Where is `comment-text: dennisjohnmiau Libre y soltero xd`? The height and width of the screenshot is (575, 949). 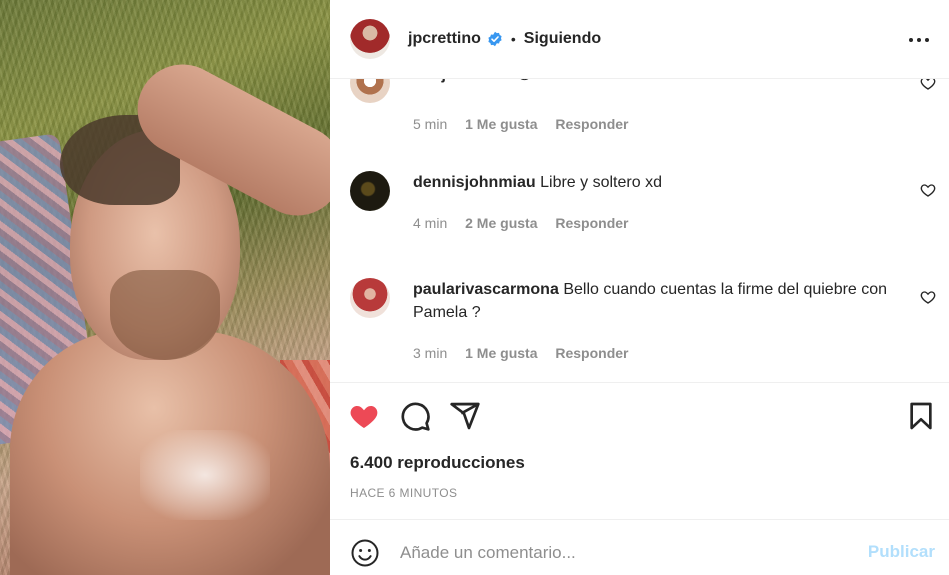 comment-text: dennisjohnmiau Libre y soltero xd is located at coordinates (663, 182).